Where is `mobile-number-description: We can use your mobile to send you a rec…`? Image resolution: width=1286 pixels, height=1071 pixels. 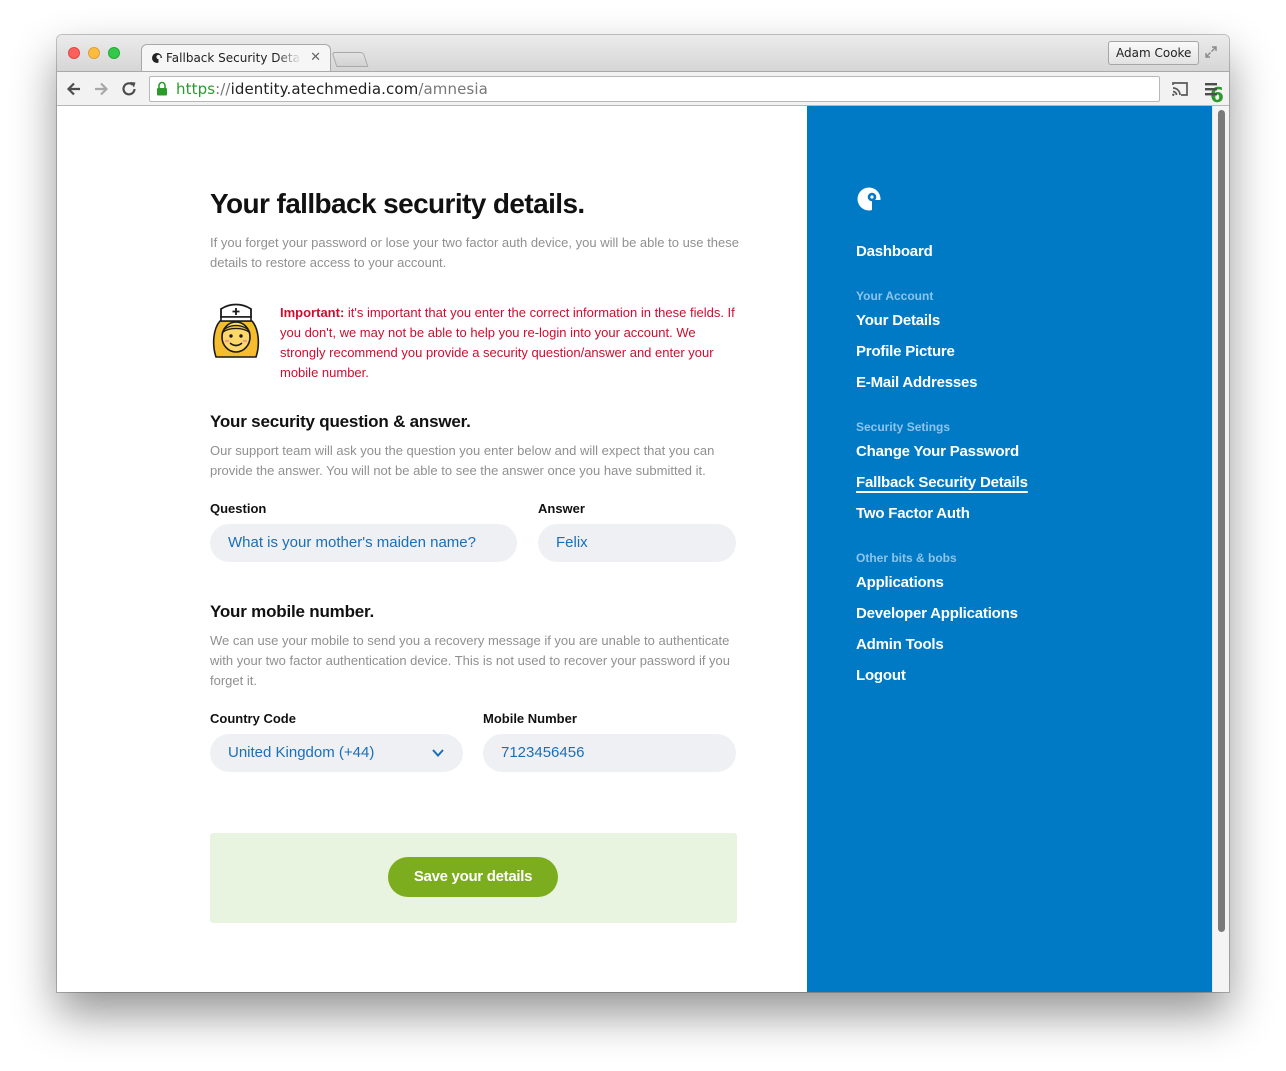 mobile-number-description: We can use your mobile to send you a rec… is located at coordinates (470, 660).